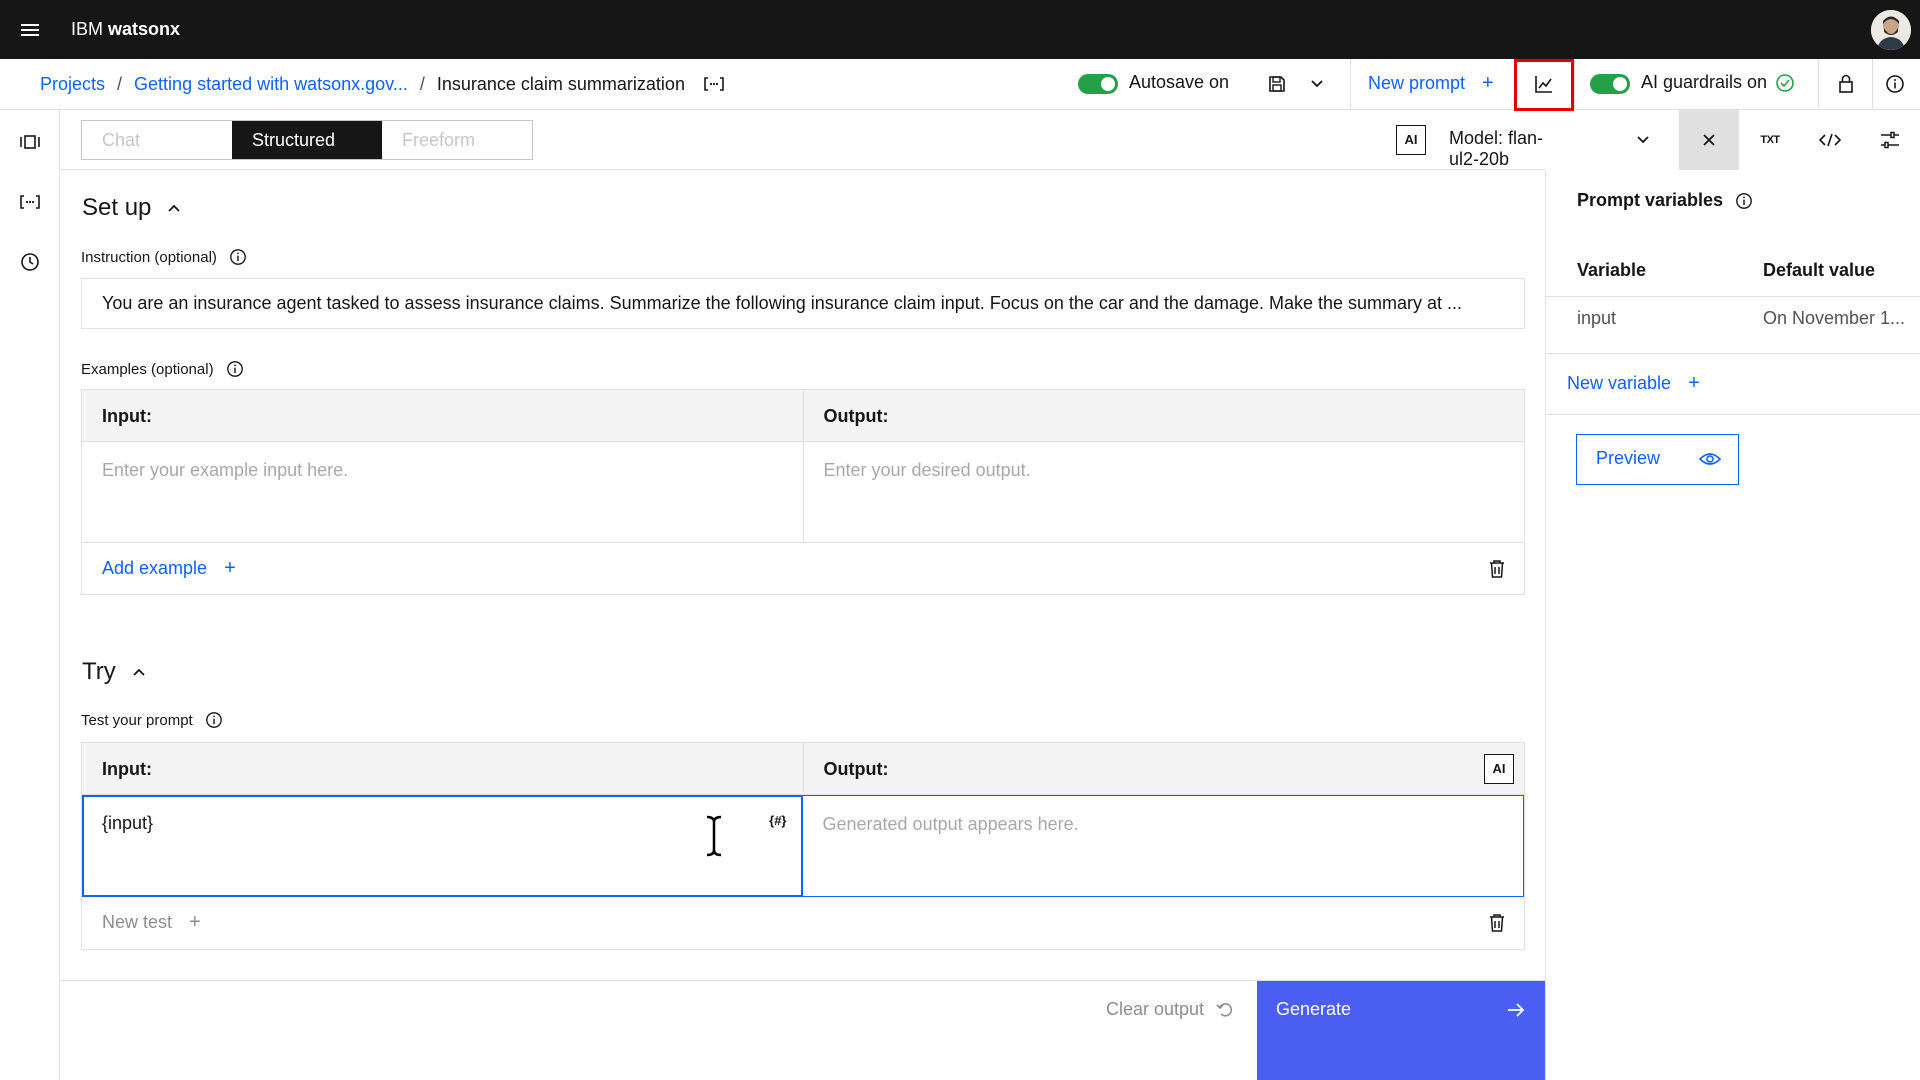  Describe the element at coordinates (99, 671) in the screenshot. I see `try-title: Try` at that location.